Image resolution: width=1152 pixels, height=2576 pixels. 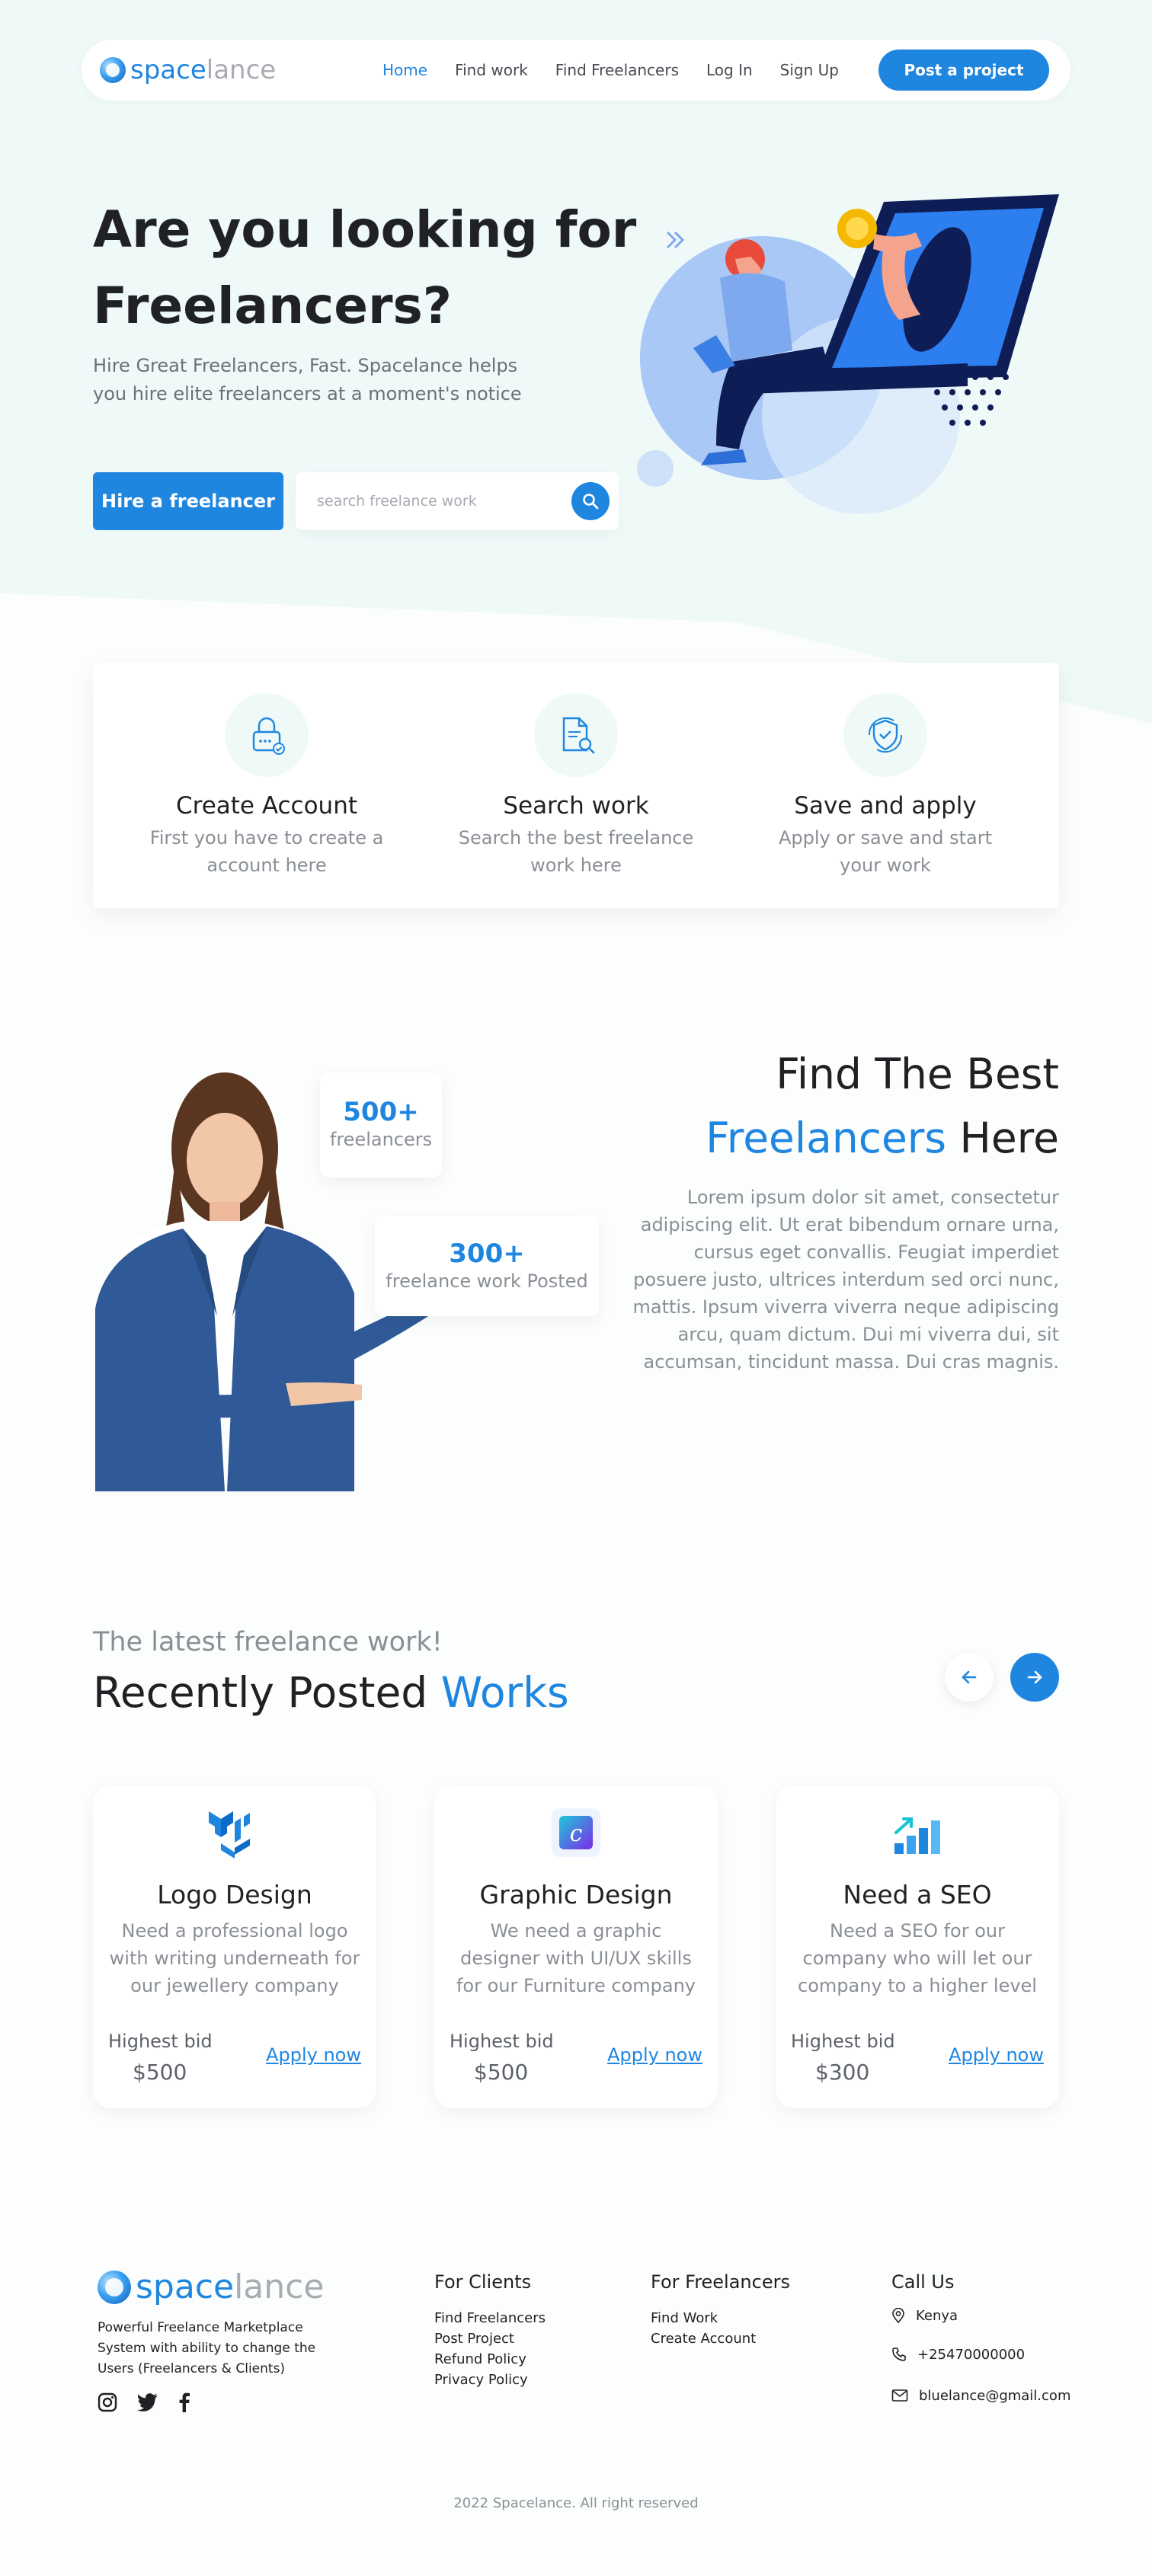 I want to click on works-title-highlight: Works, so click(x=504, y=1693).